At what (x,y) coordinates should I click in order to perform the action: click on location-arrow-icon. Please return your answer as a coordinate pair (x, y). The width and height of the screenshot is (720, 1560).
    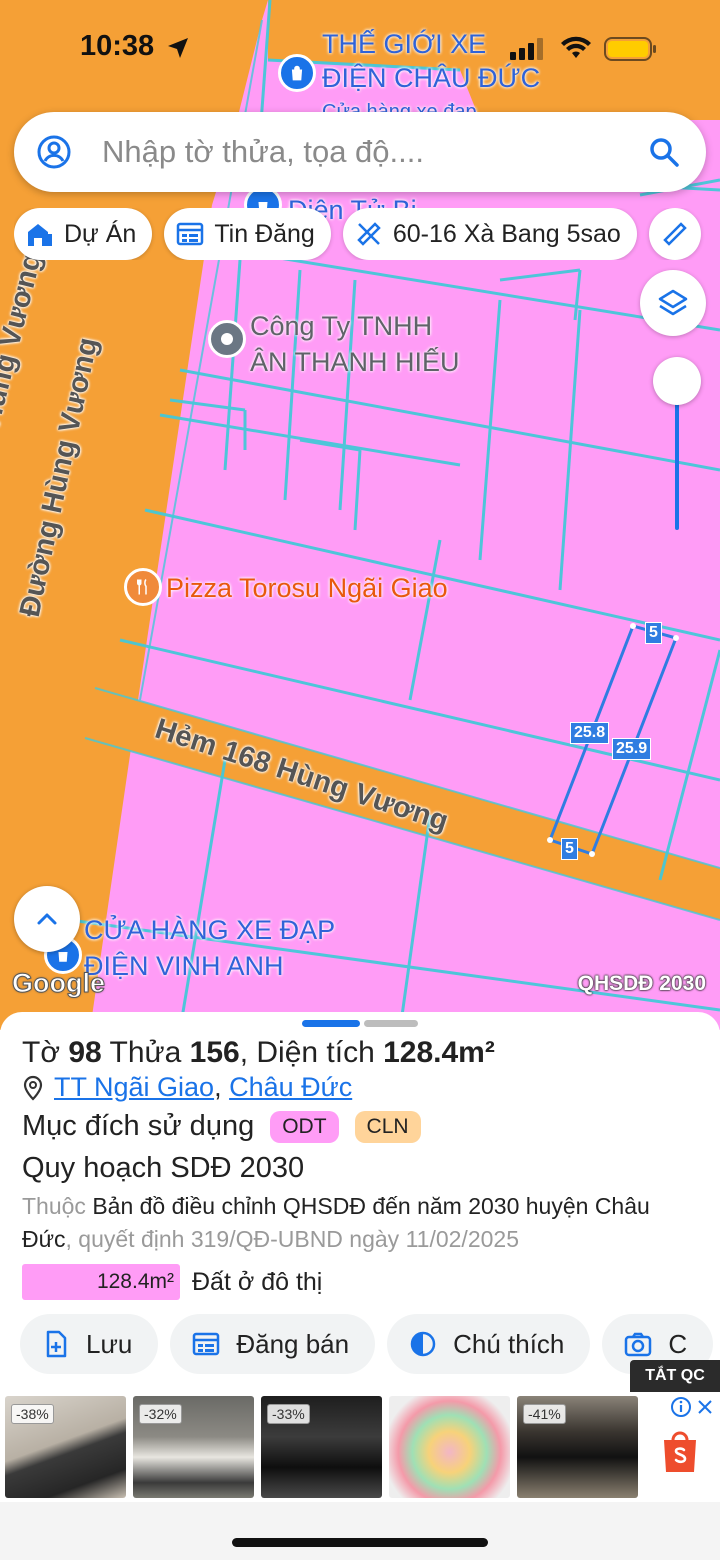
    Looking at the image, I should click on (178, 48).